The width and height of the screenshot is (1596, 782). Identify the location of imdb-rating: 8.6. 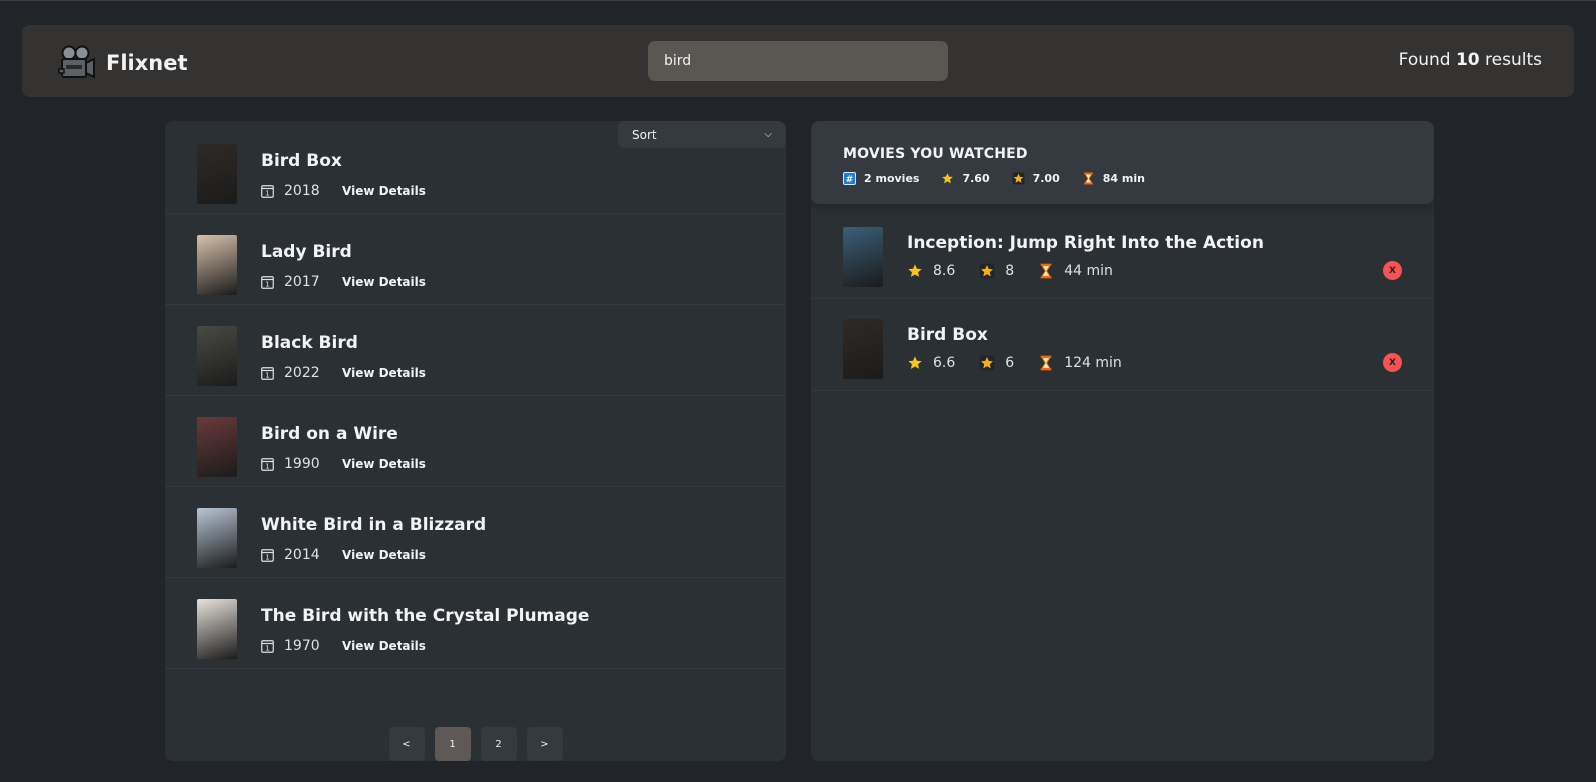
(944, 271).